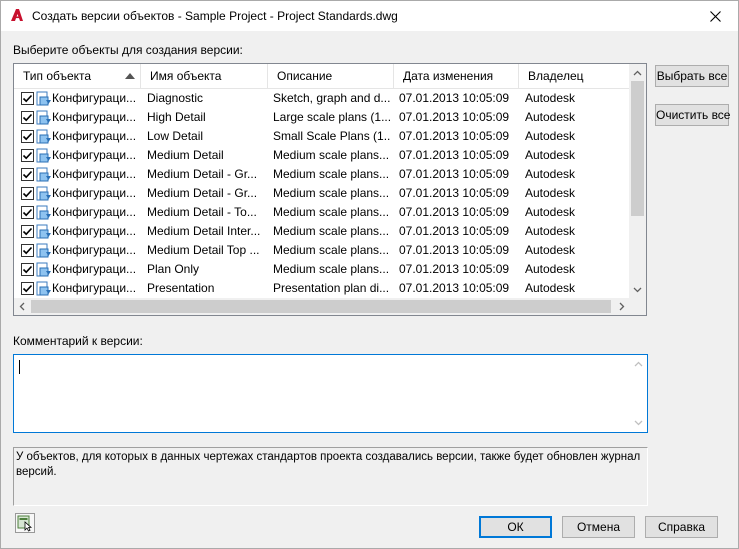 The image size is (739, 549). I want to click on column-header-owner: Владелец, so click(574, 76).